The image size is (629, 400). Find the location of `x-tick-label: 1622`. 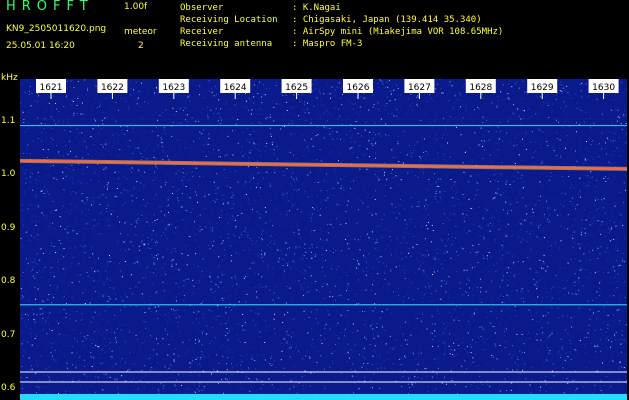

x-tick-label: 1622 is located at coordinates (112, 88).